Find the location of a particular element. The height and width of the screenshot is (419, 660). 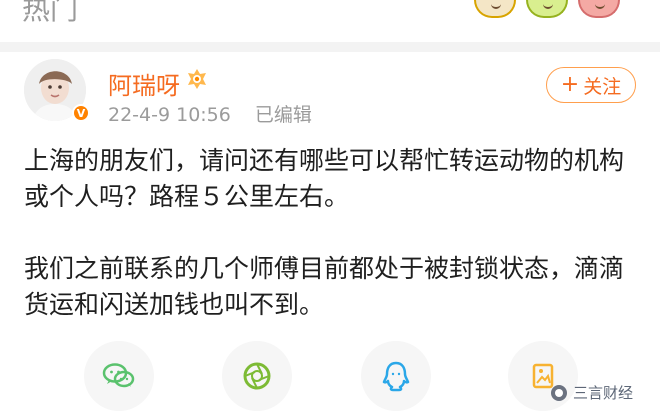

follow-button: + 关注 is located at coordinates (591, 85).